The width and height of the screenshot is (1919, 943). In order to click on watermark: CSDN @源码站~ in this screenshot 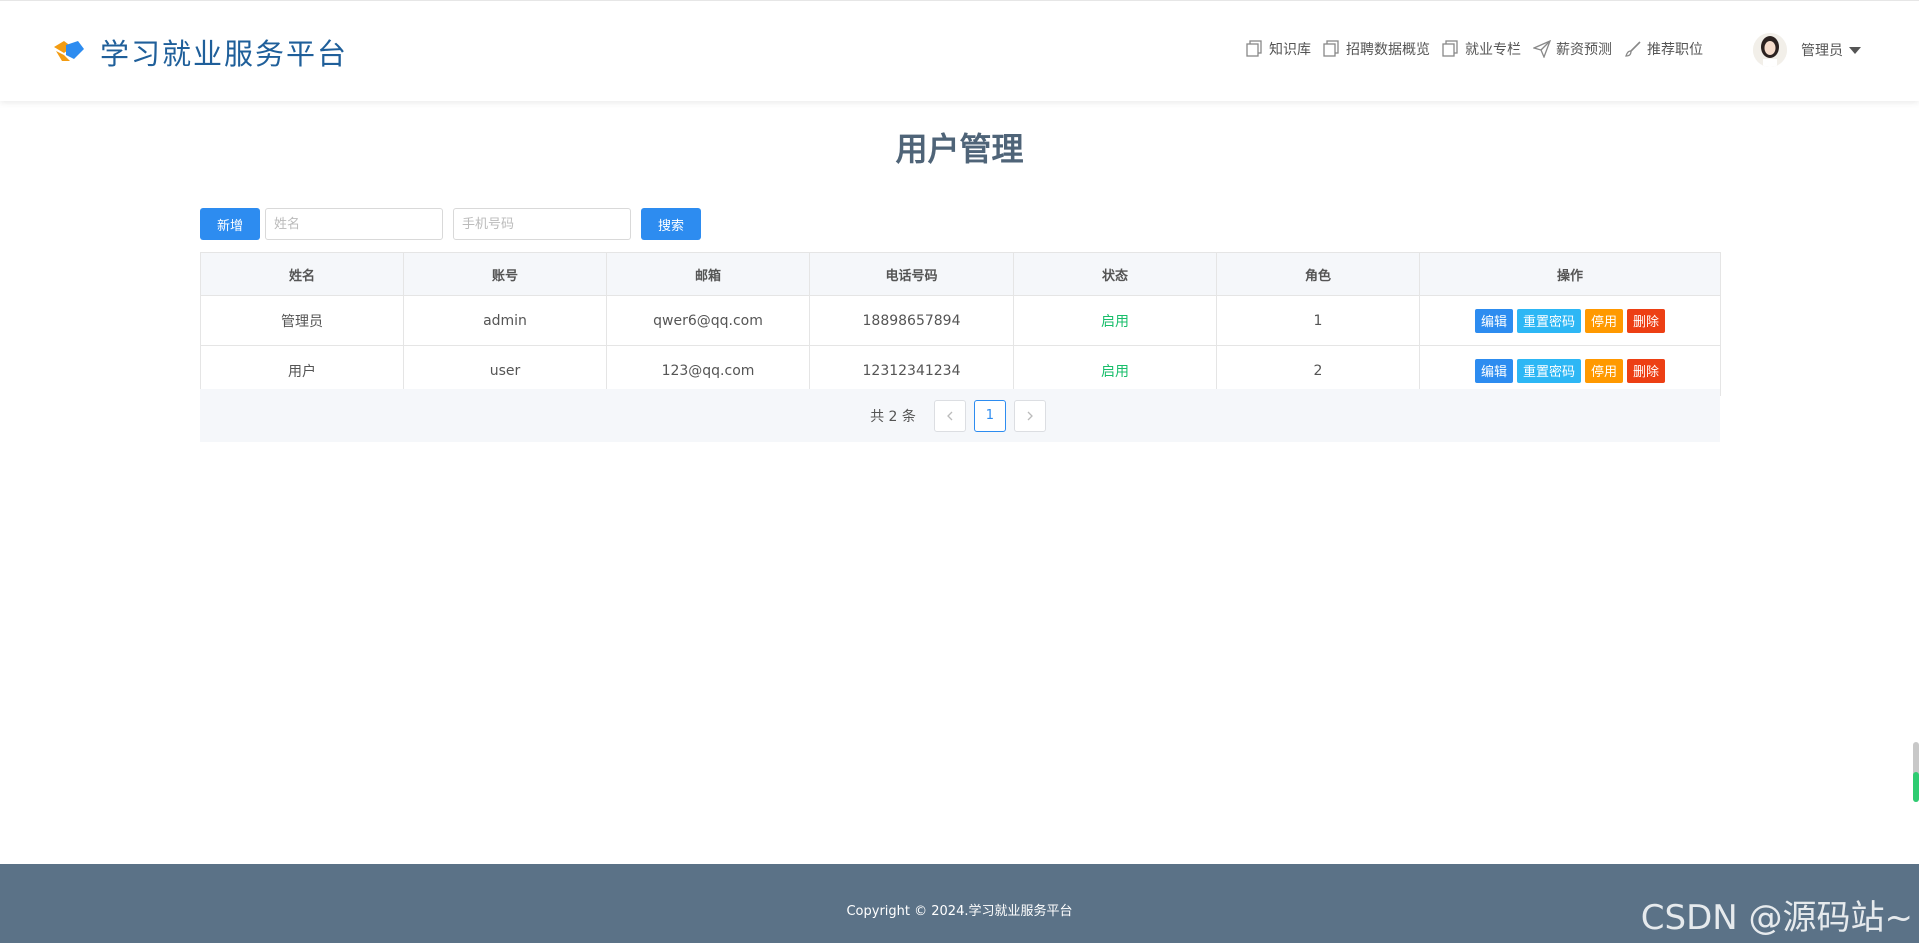, I will do `click(1776, 918)`.